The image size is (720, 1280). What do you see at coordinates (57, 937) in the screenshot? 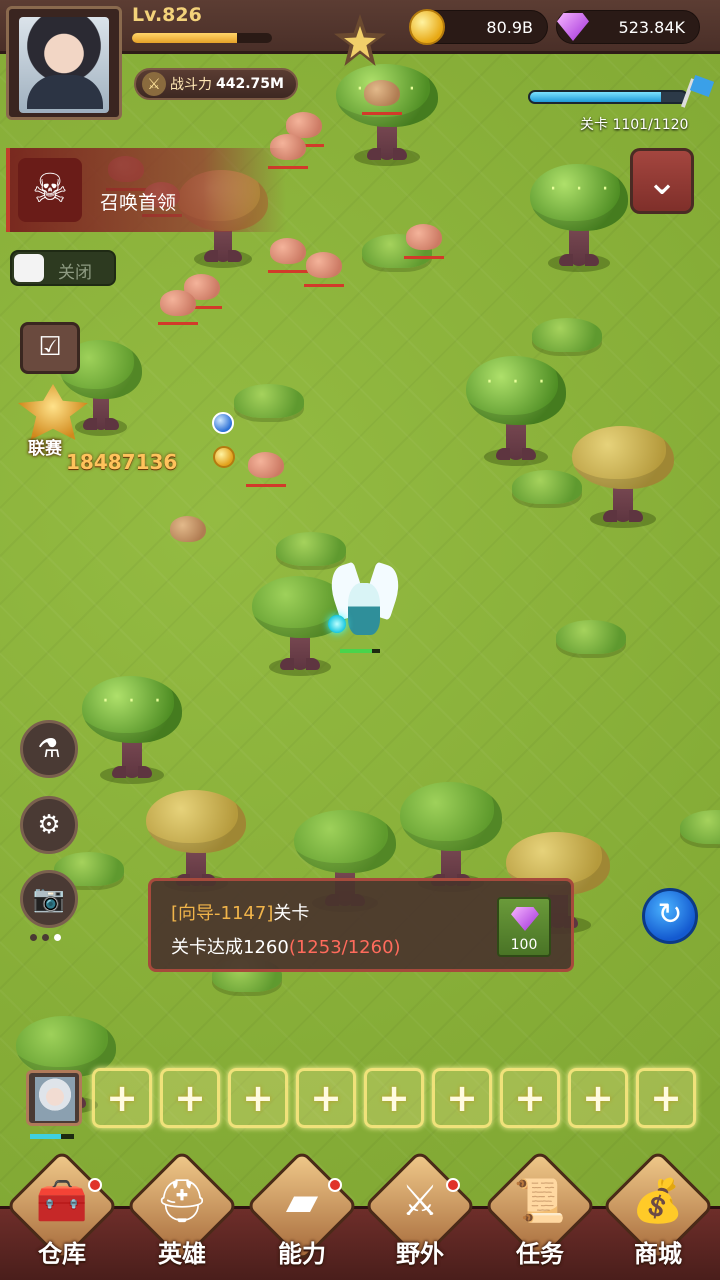
I see `page-dot-active` at bounding box center [57, 937].